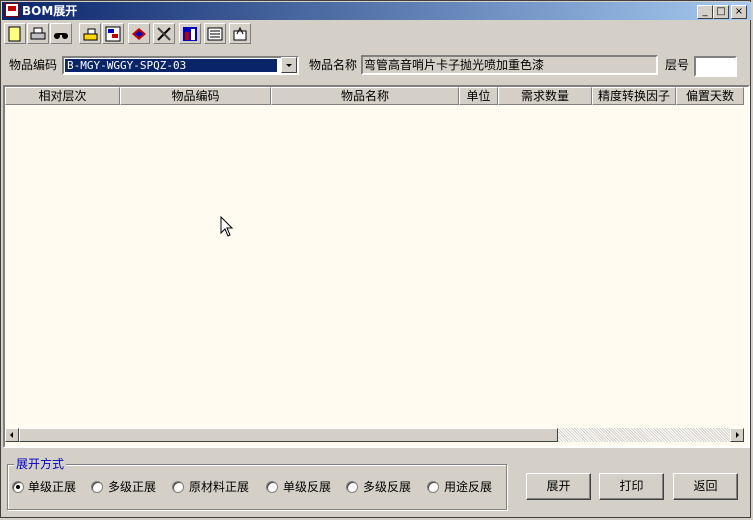  I want to click on select-button, so click(113, 33).